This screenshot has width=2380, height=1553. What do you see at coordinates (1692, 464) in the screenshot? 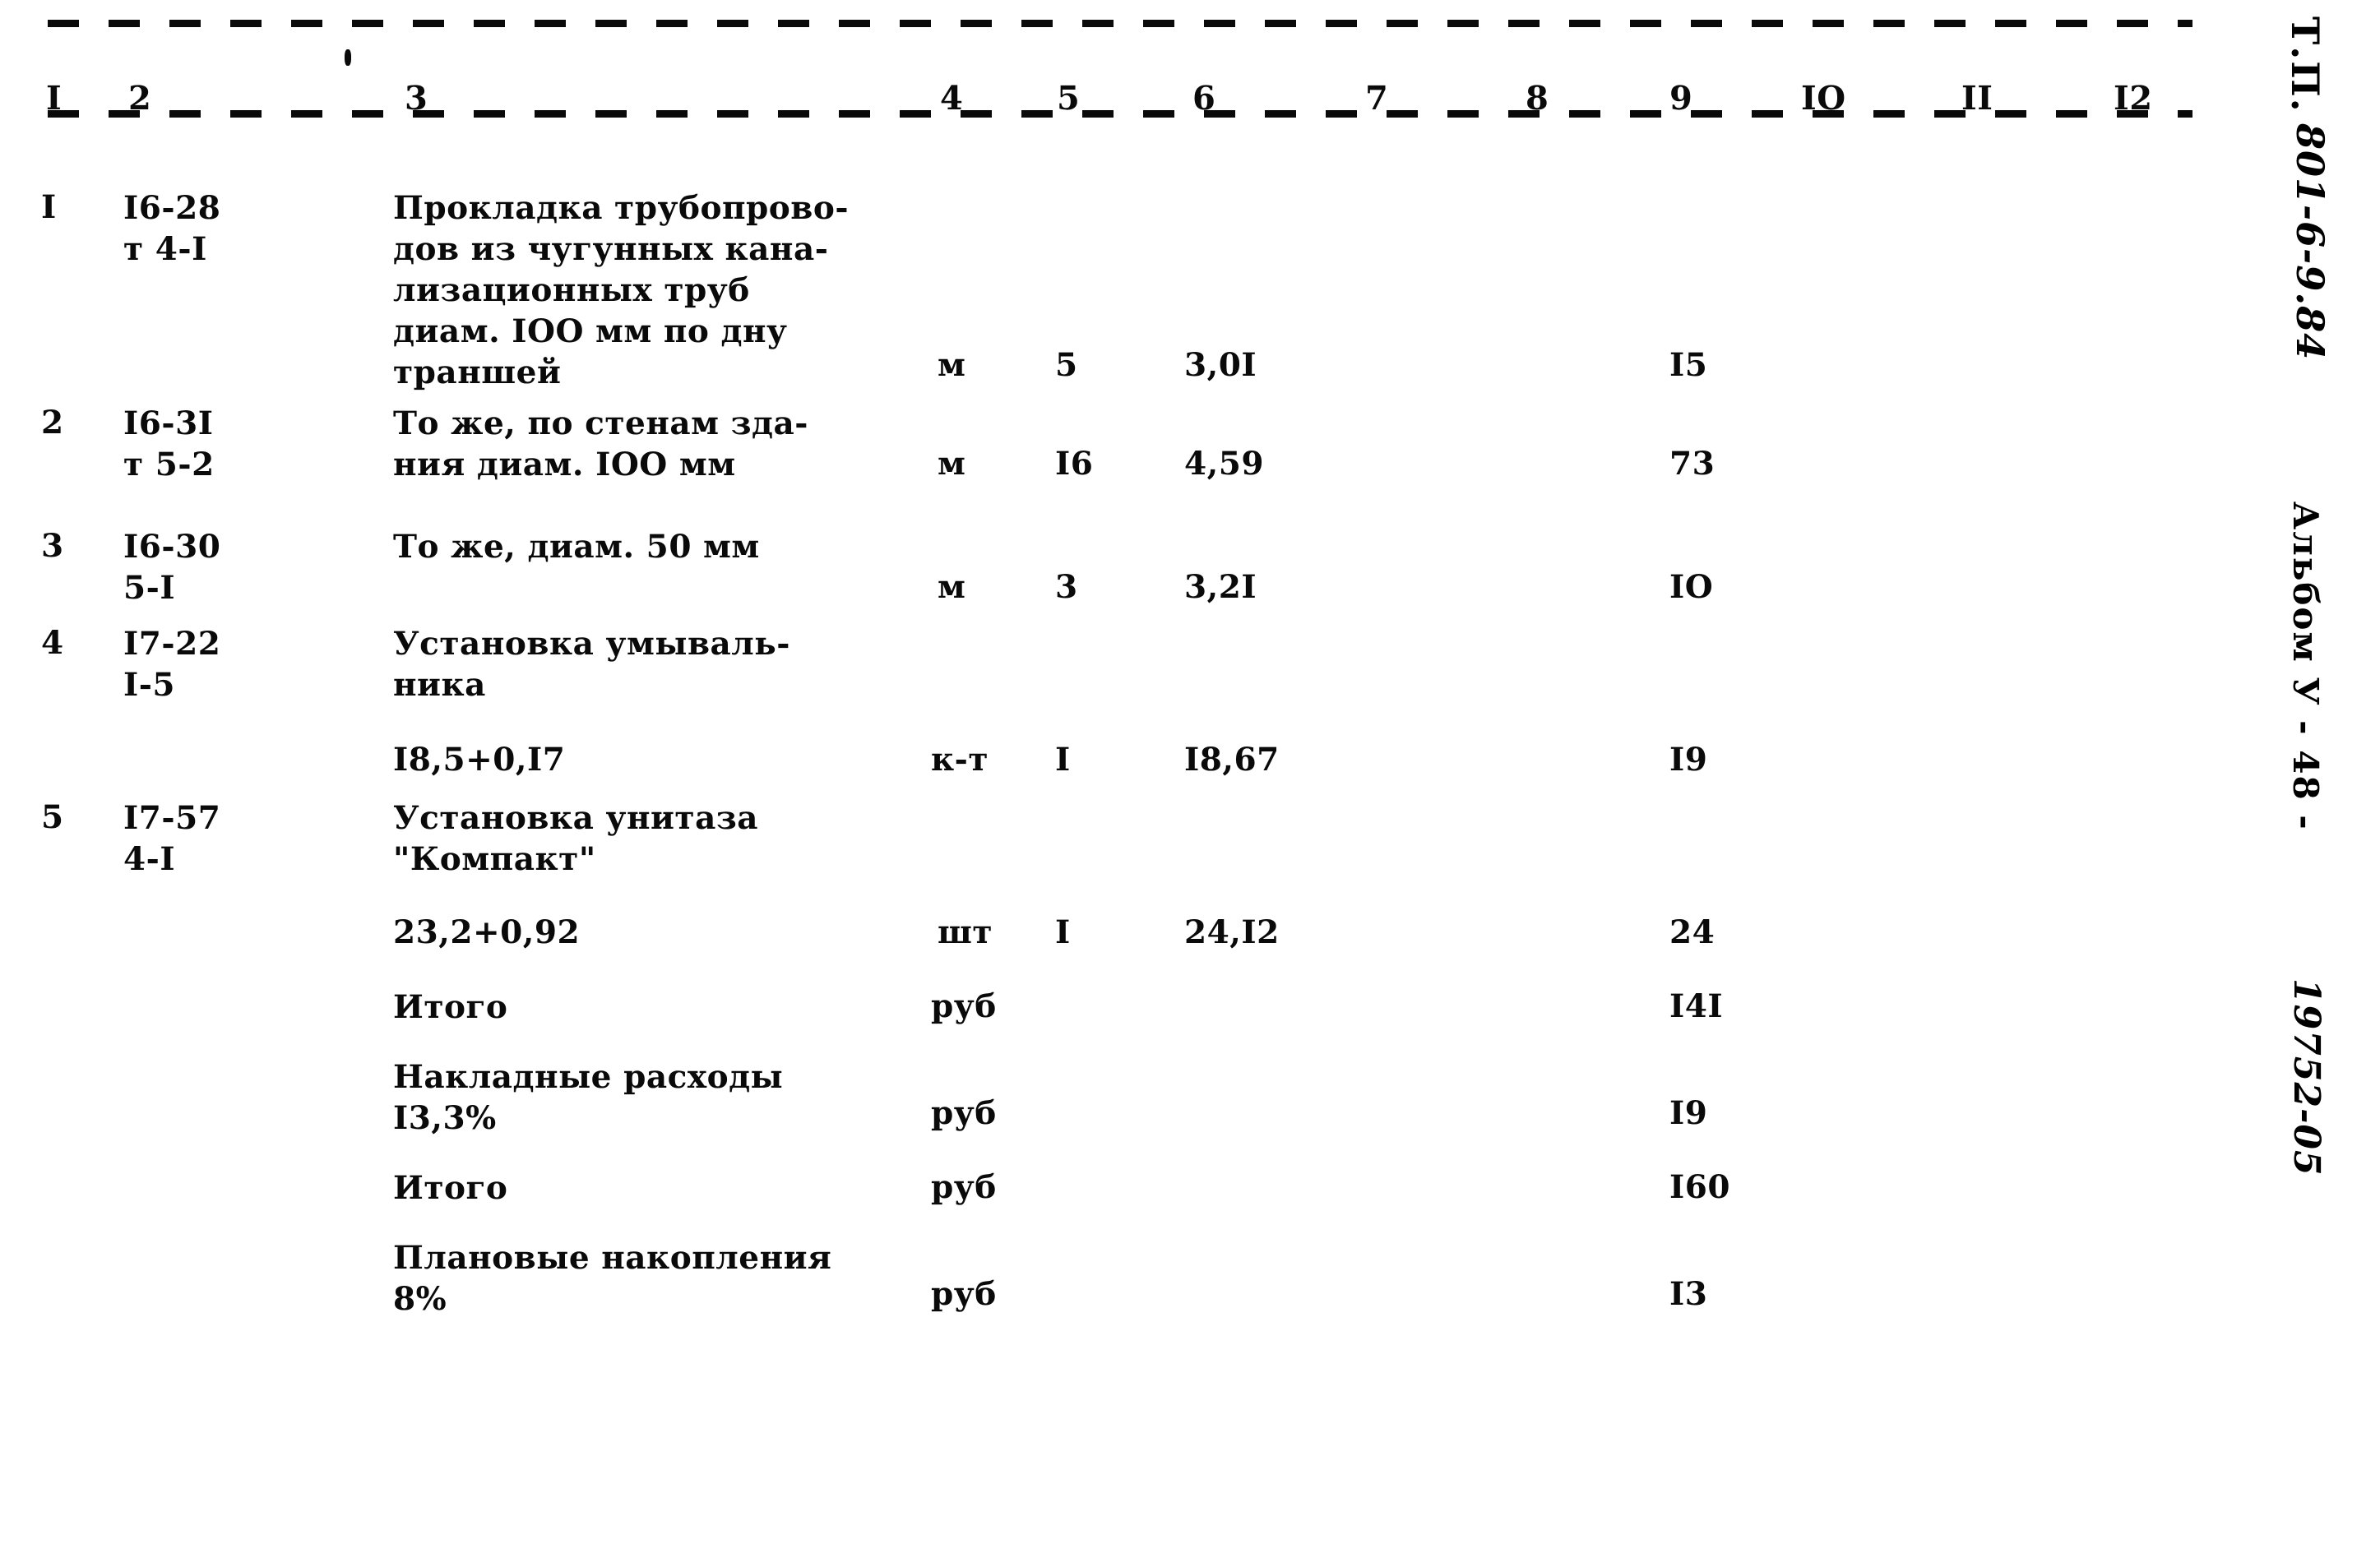
I see `table-row-2-total: 73` at bounding box center [1692, 464].